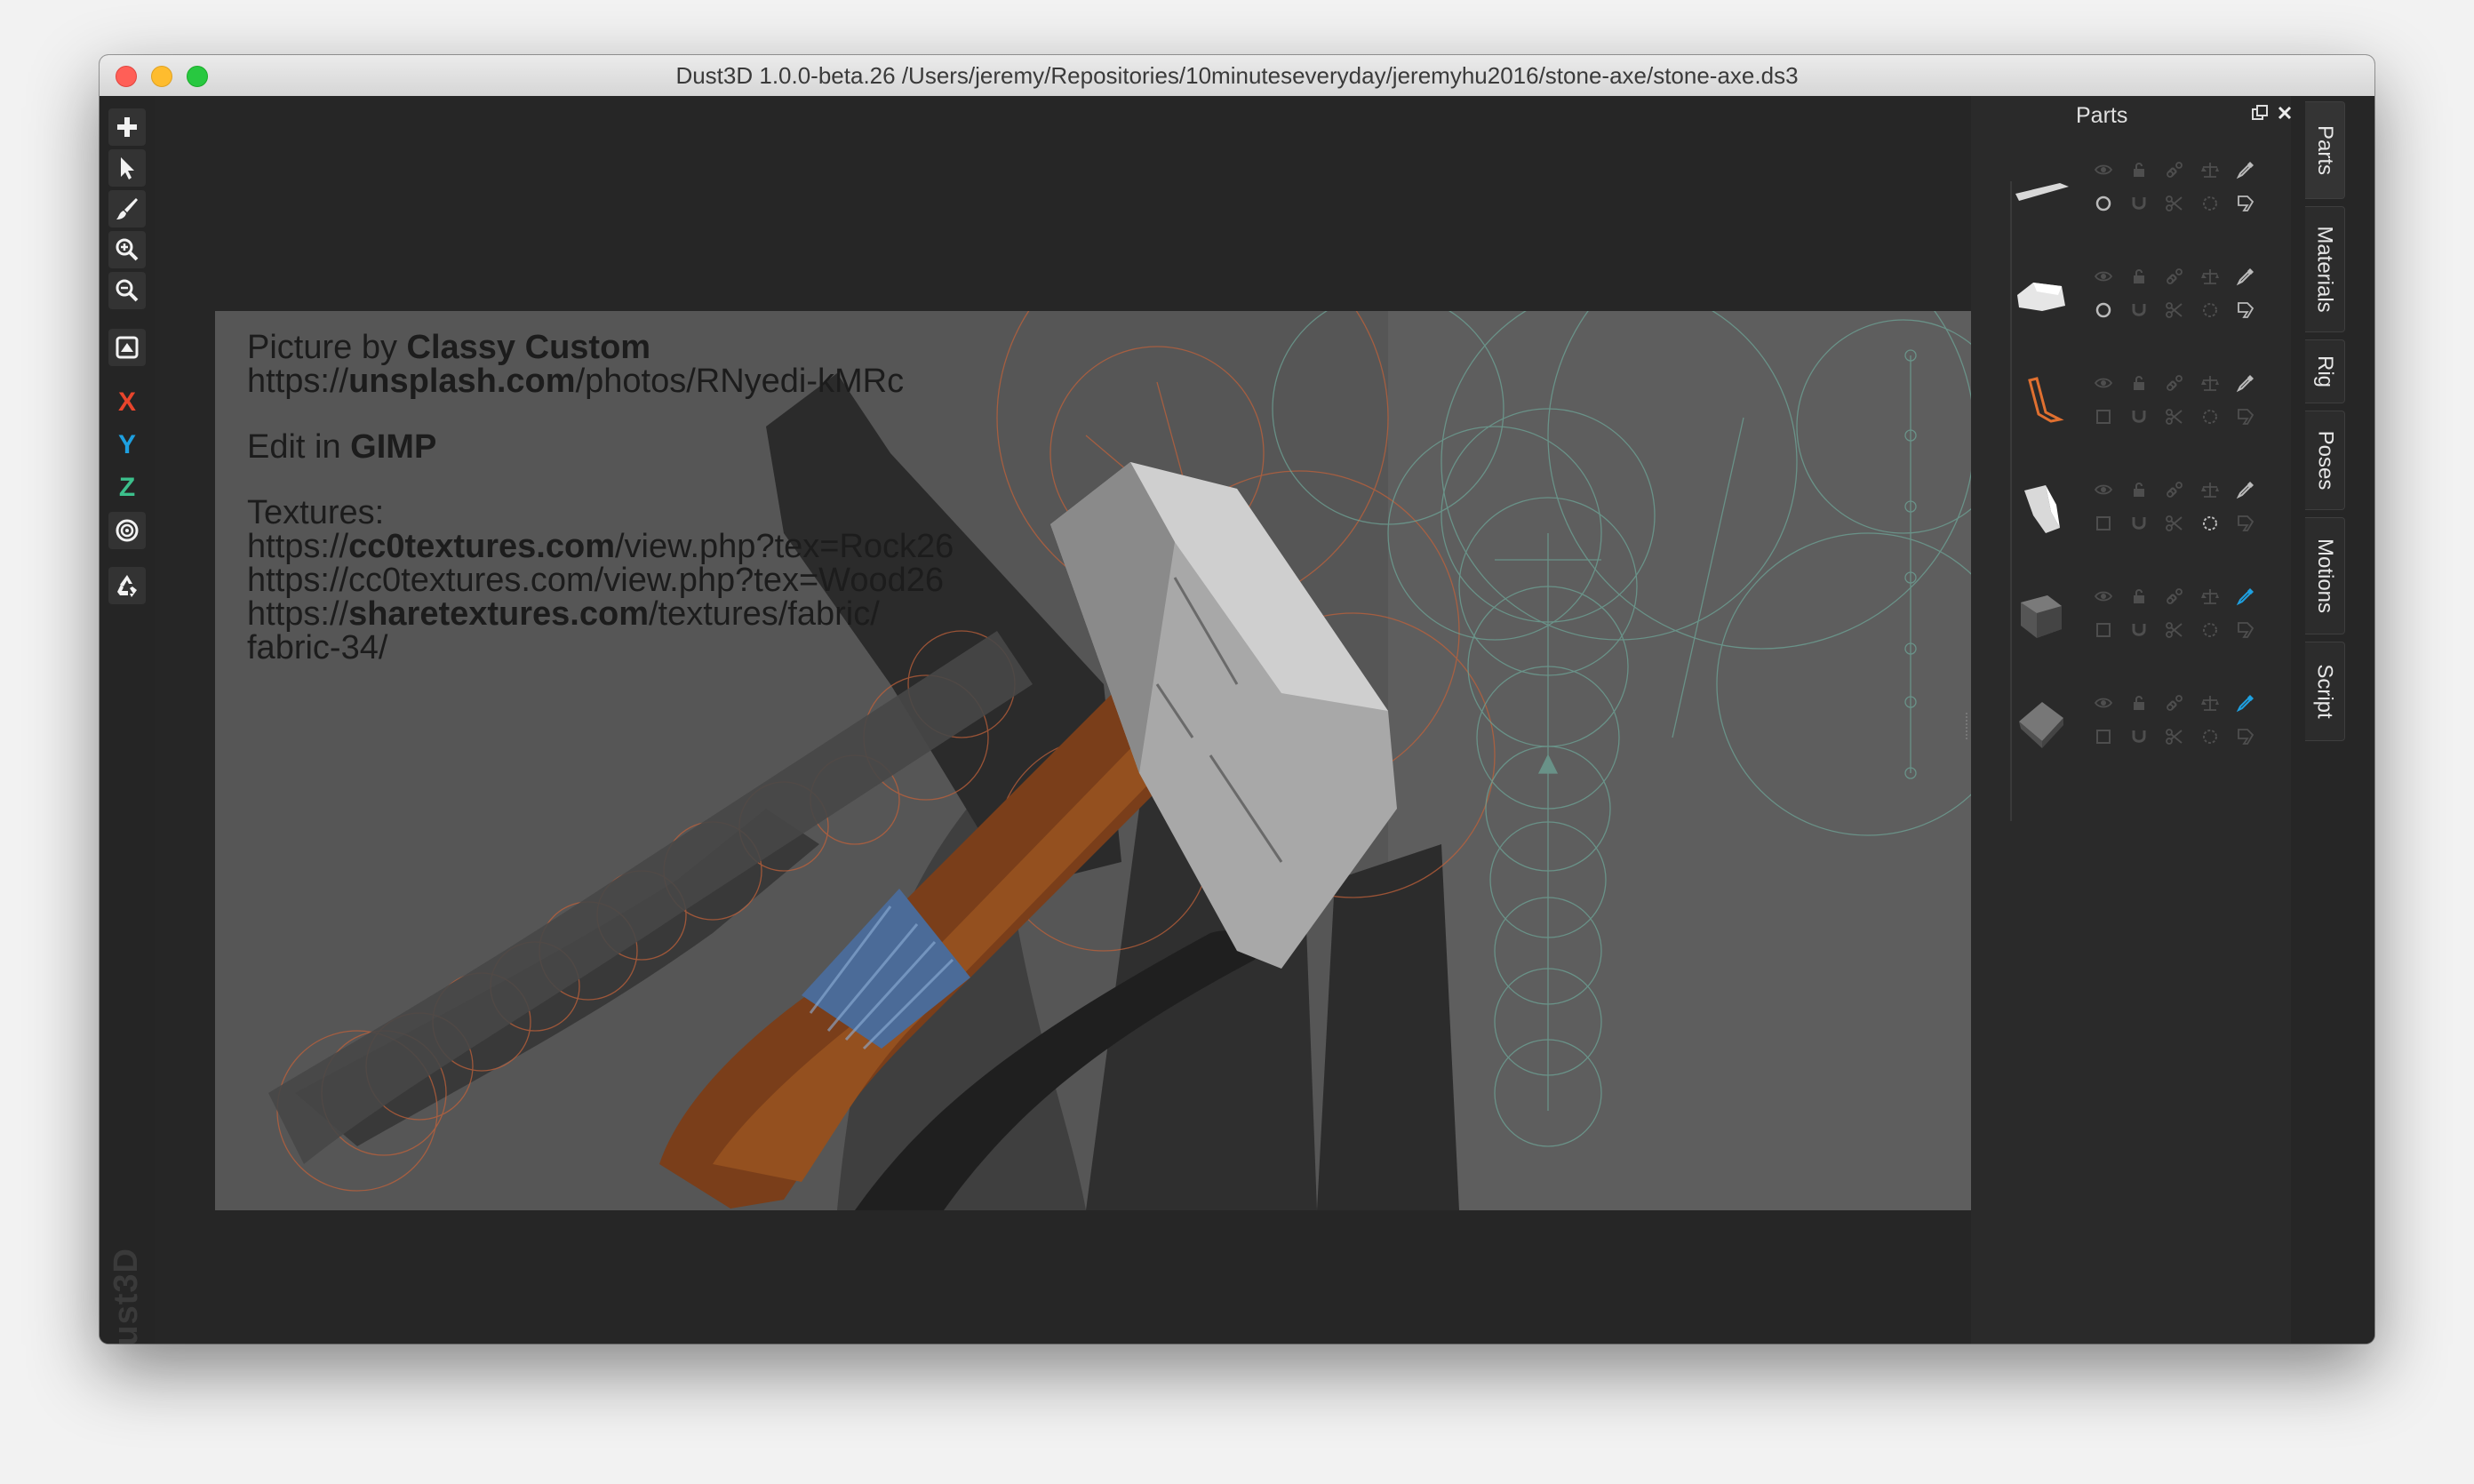  What do you see at coordinates (298, 614) in the screenshot?
I see `credit-tex3-prefix: https://` at bounding box center [298, 614].